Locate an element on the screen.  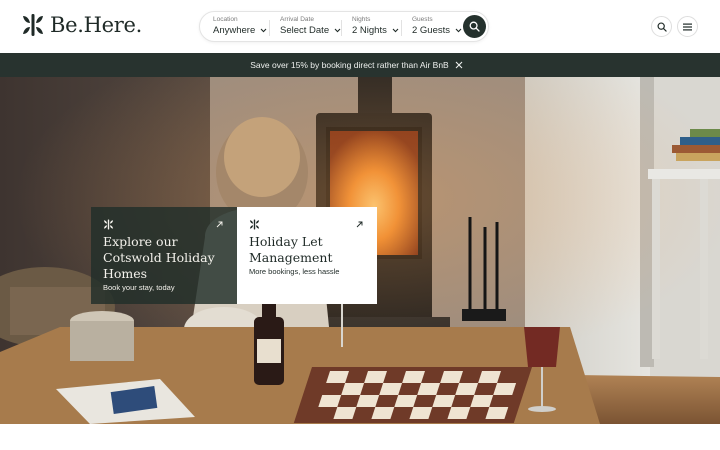
brand-name: Be.Here. is located at coordinates (96, 25).